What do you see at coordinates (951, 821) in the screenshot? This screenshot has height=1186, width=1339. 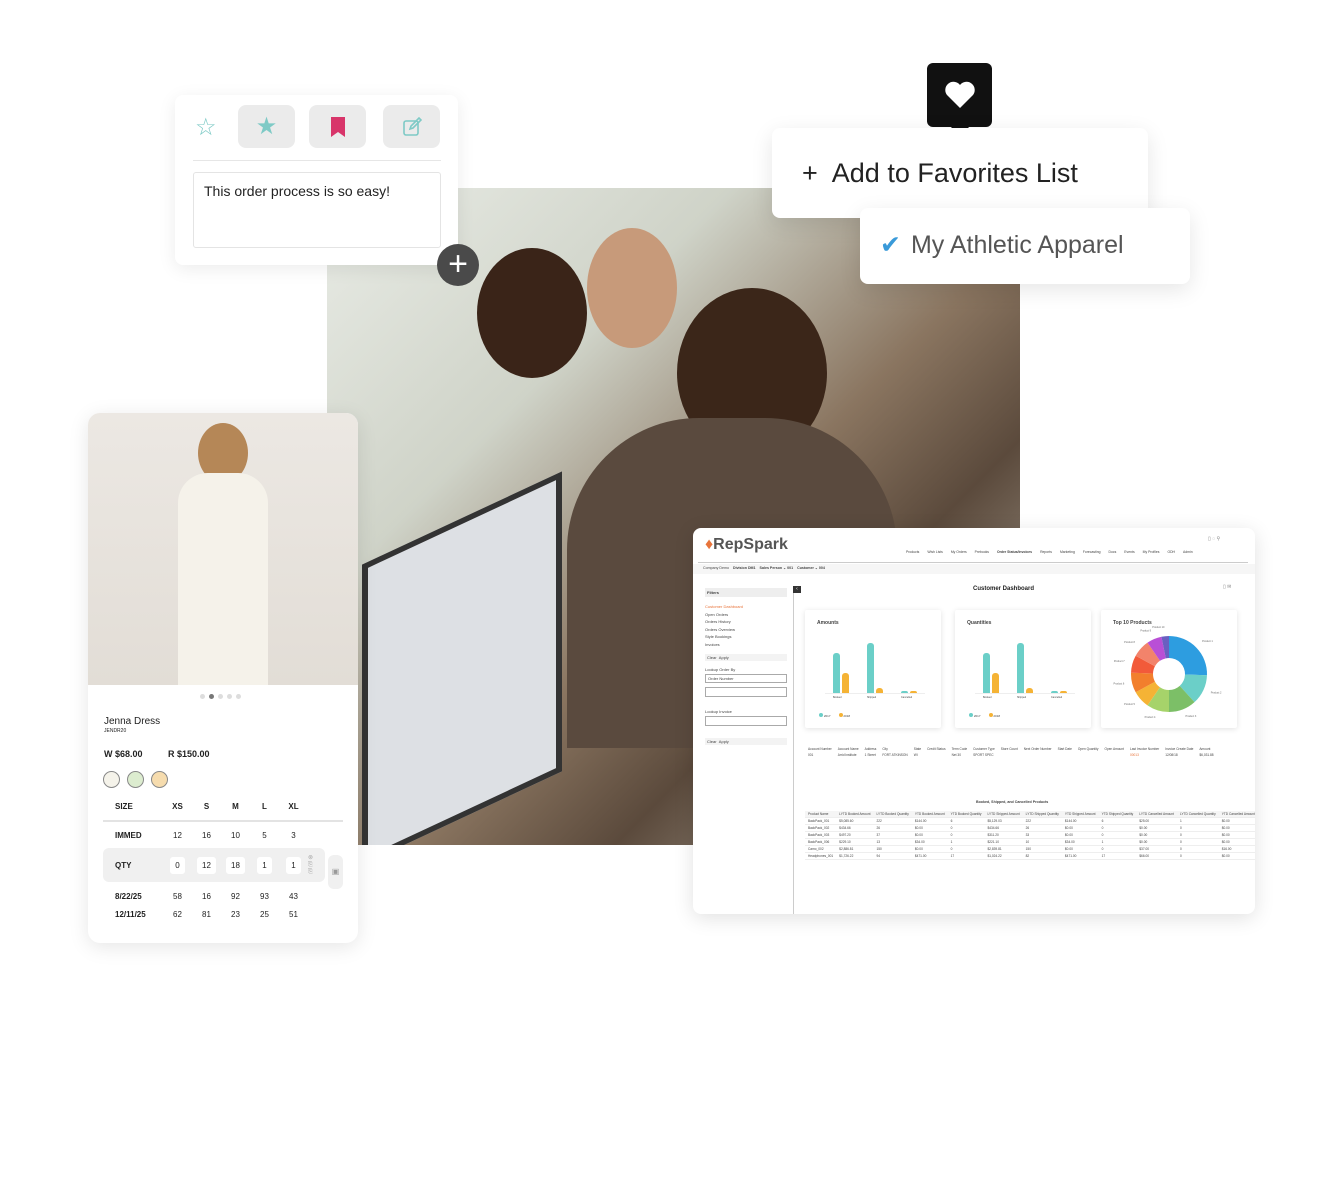 I see `table-cell: 6` at bounding box center [951, 821].